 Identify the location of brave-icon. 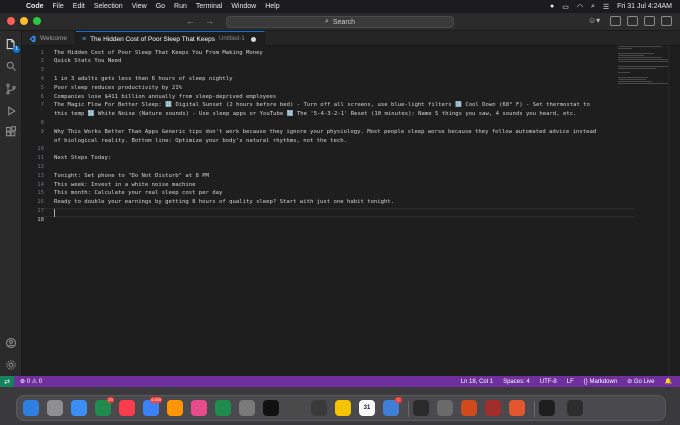
(469, 408).